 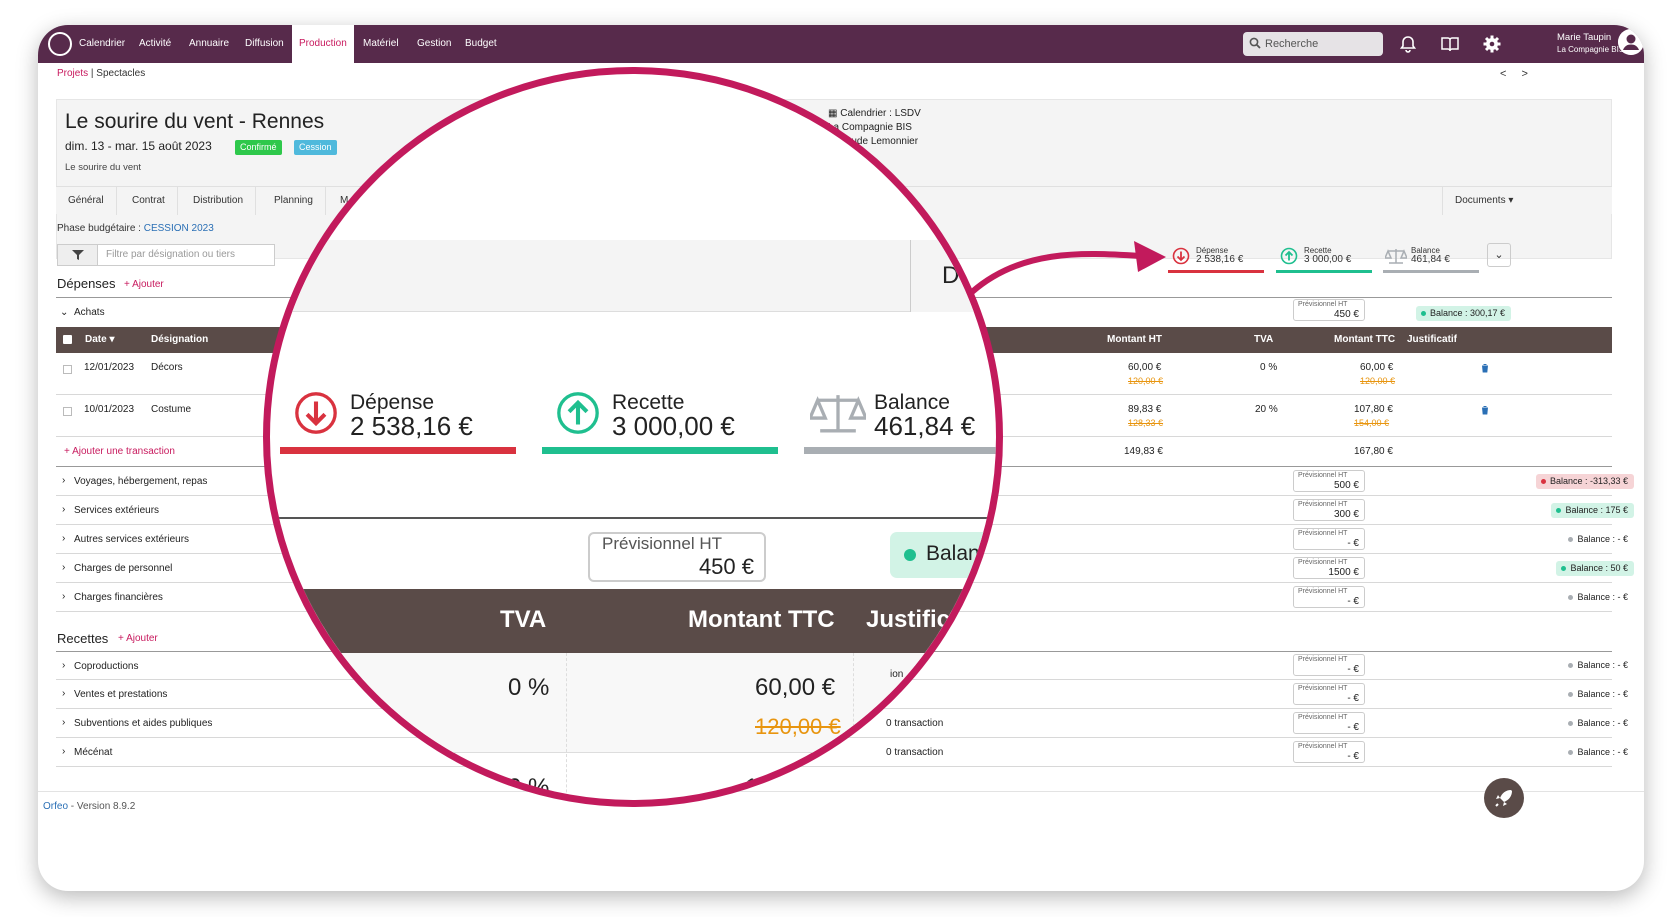 I want to click on callout-arrow, so click(x=1068, y=268).